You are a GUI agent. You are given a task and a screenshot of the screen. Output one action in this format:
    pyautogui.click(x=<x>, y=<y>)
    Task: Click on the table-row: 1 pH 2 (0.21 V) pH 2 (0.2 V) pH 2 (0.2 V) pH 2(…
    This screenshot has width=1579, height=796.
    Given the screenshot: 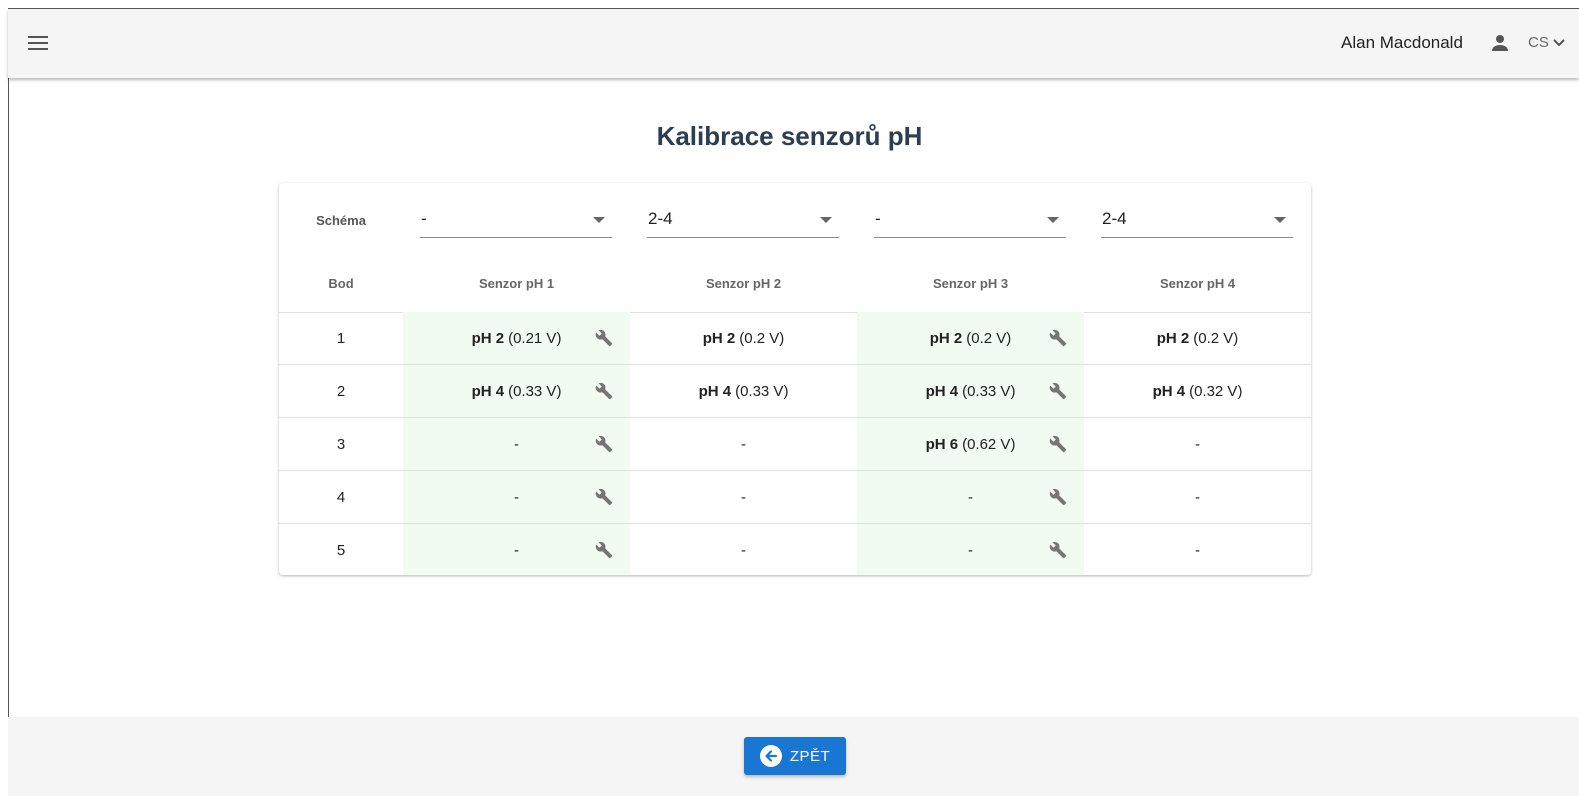 What is the action you would take?
    pyautogui.click(x=795, y=338)
    